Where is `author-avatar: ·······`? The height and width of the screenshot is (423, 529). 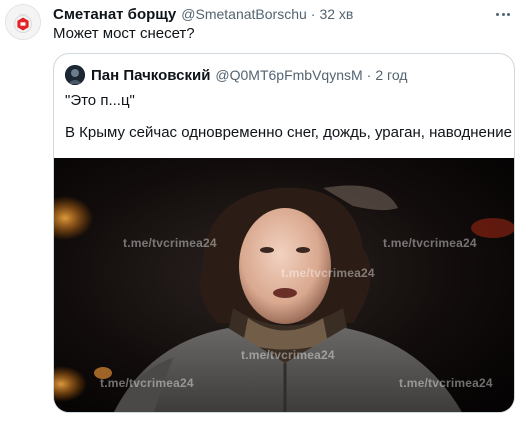 author-avatar: ······· is located at coordinates (23, 22).